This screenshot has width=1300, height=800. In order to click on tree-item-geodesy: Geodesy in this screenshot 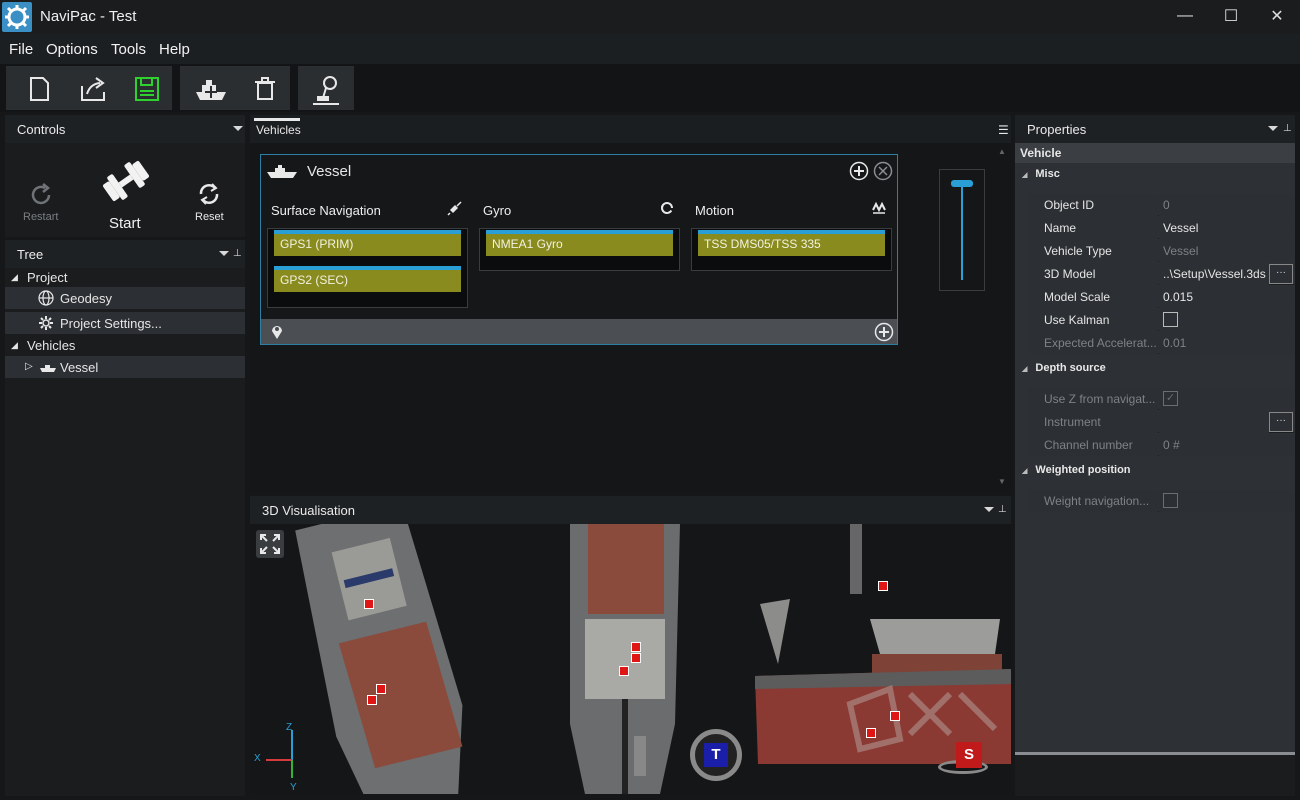, I will do `click(125, 298)`.